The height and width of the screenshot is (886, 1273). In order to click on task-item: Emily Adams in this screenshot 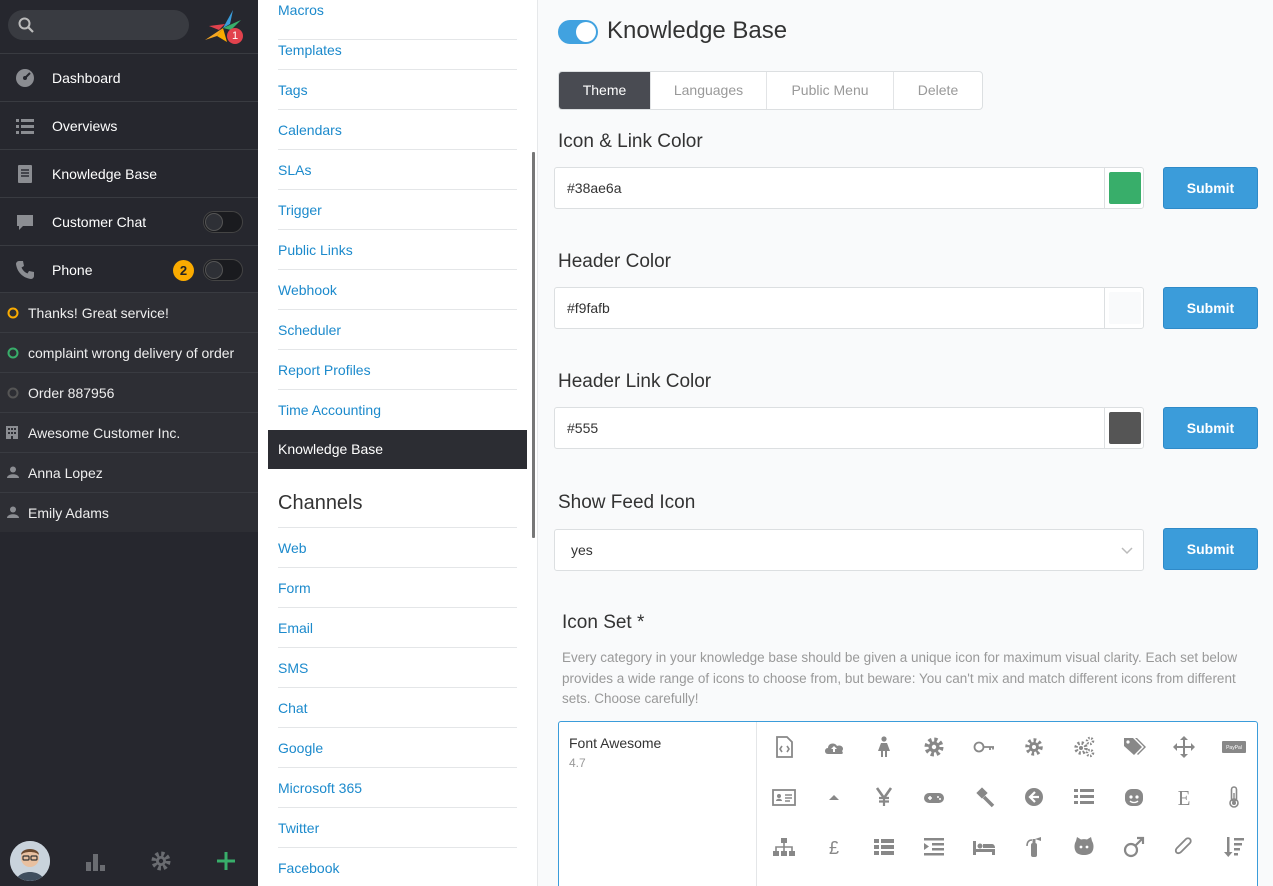, I will do `click(129, 512)`.